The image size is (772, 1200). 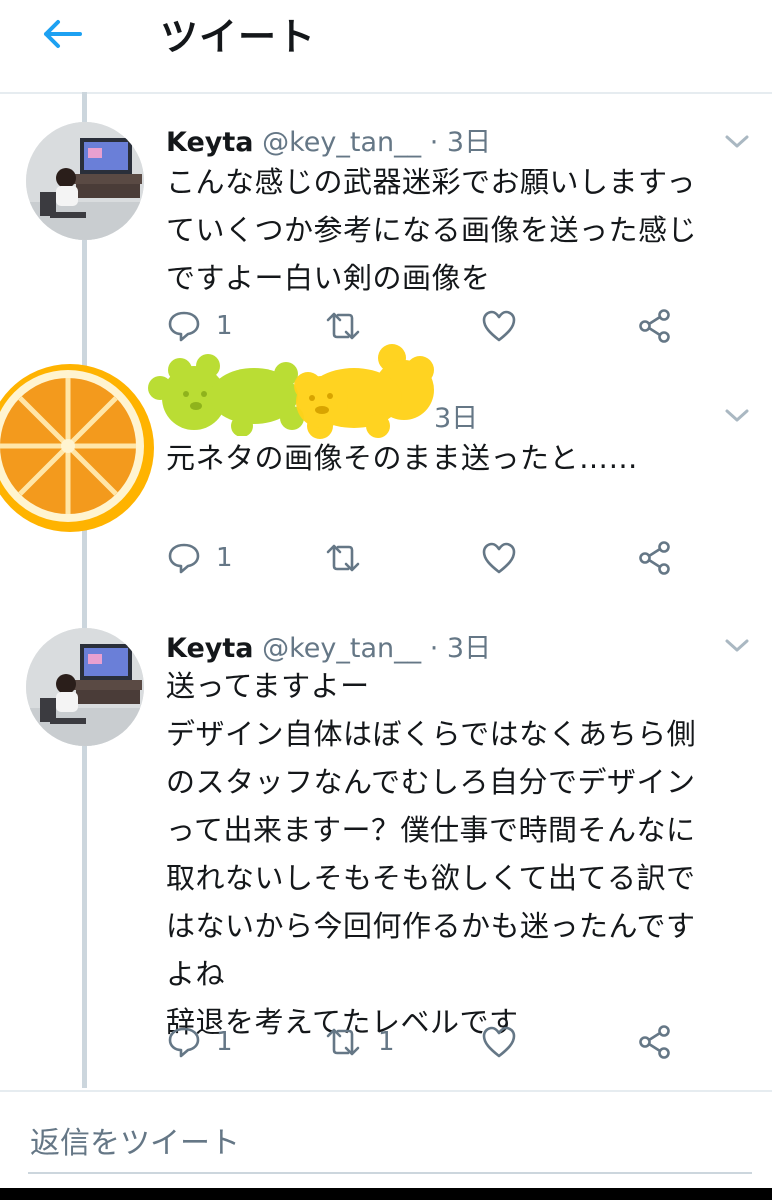 I want to click on tweet-line: って出来ますー？僕仕事で時間そんなに, so click(x=431, y=830).